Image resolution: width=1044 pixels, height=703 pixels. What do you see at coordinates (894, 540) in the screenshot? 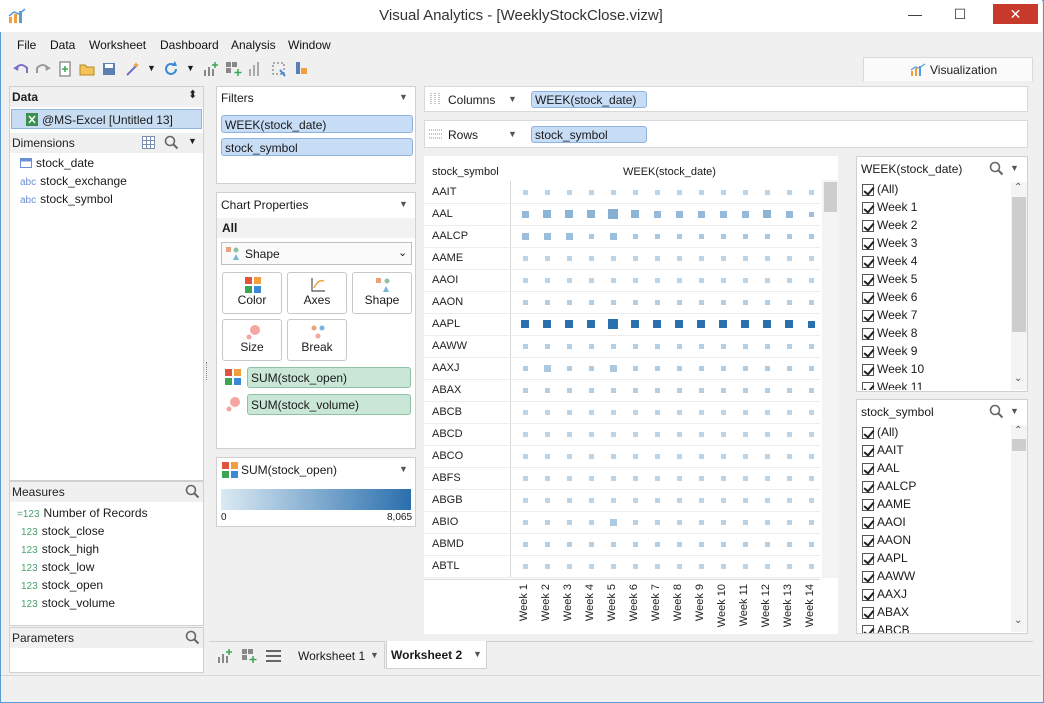
I see `symbol-filter-item-label: AAON` at bounding box center [894, 540].